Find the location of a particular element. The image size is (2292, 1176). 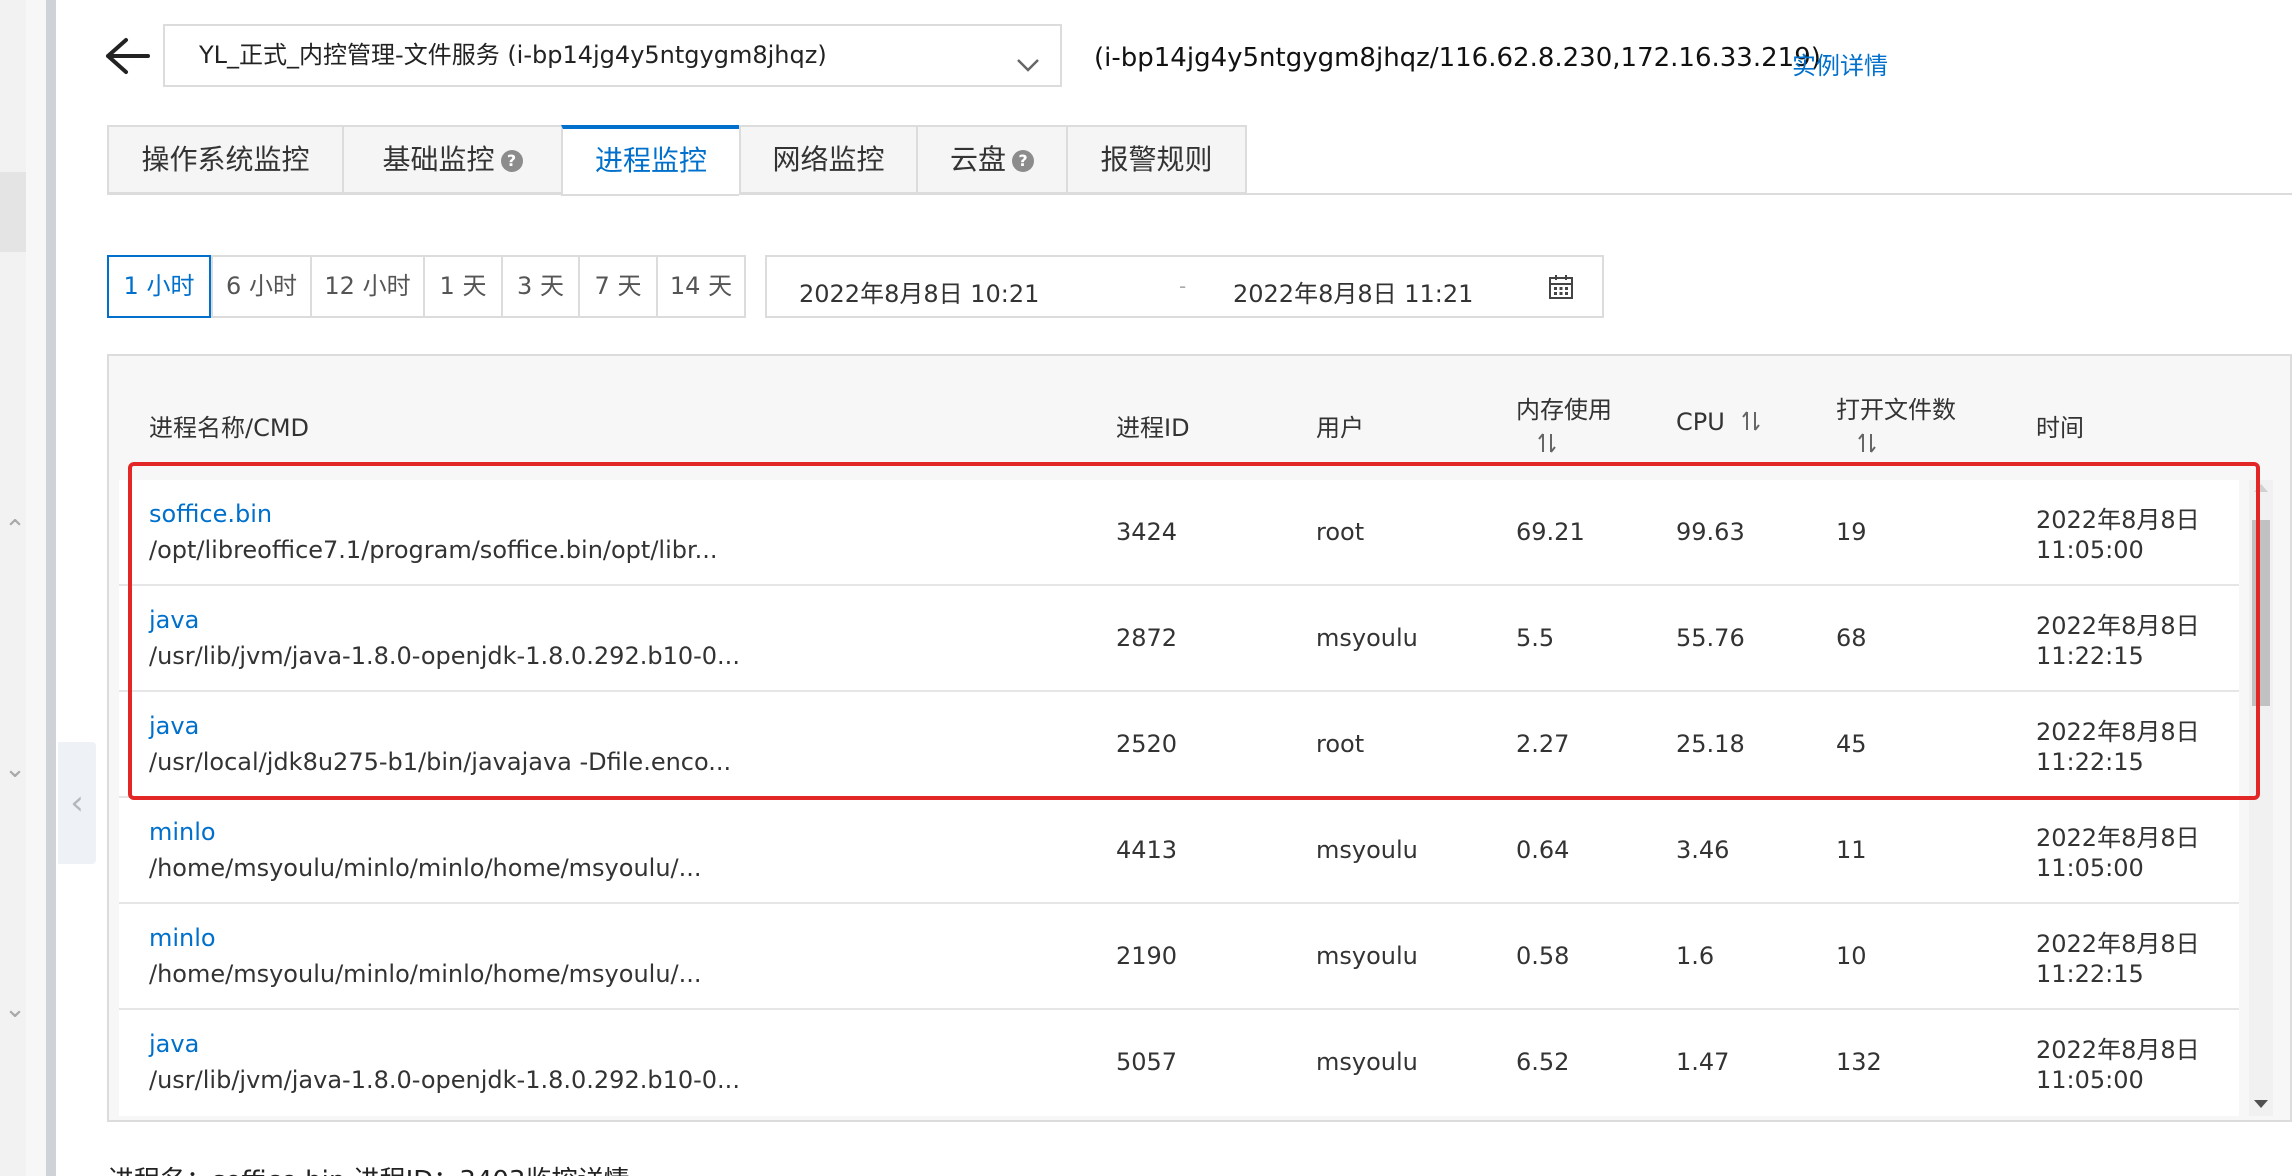

calendar-icon is located at coordinates (1561, 287).